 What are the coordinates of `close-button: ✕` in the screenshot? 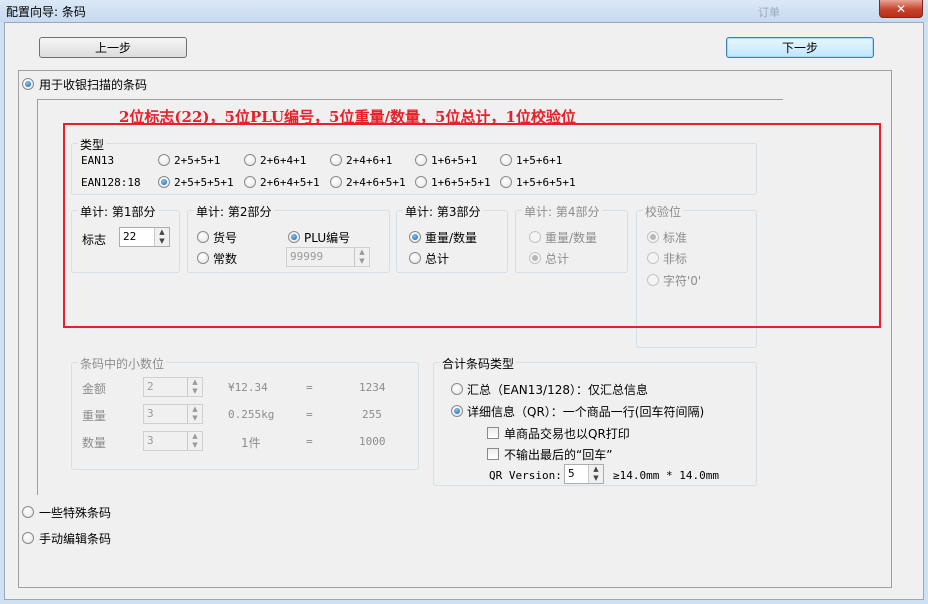 It's located at (901, 9).